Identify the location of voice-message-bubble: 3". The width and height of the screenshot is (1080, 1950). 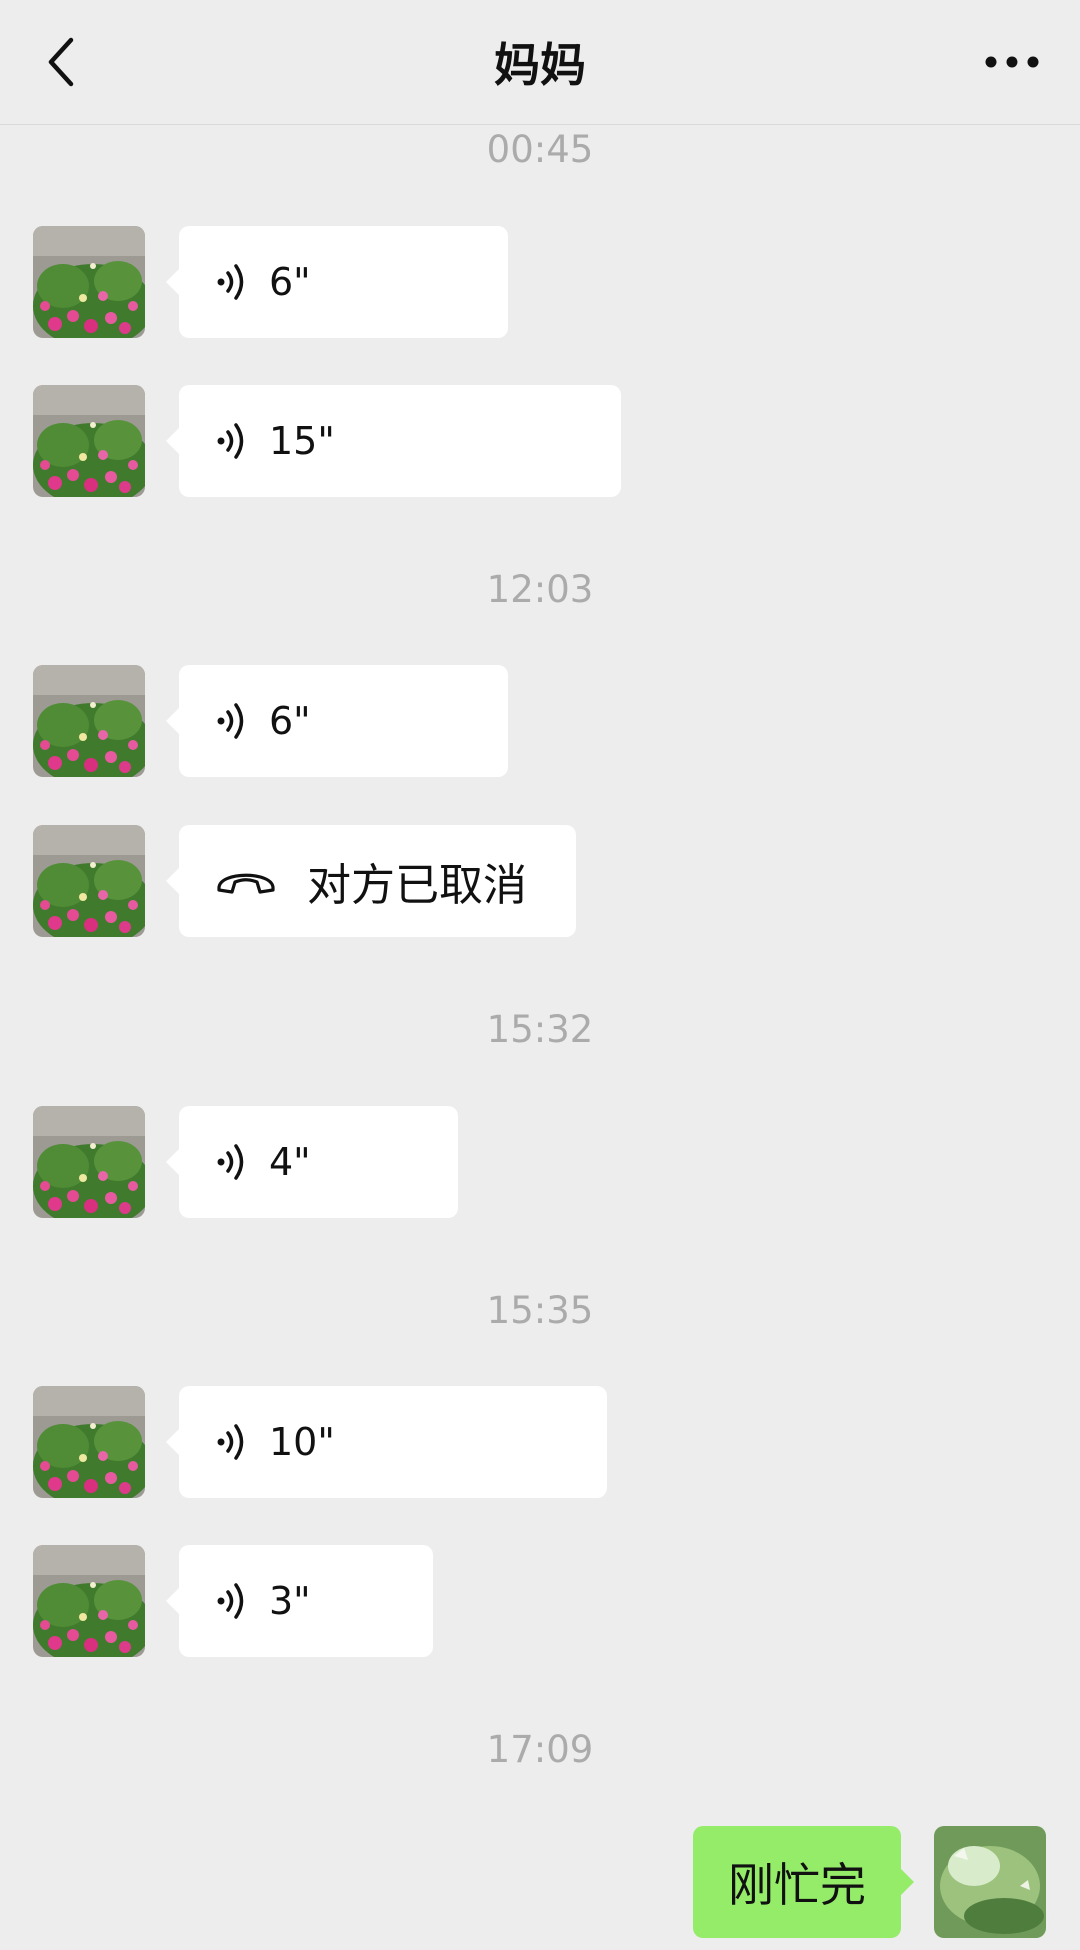
(299, 1601).